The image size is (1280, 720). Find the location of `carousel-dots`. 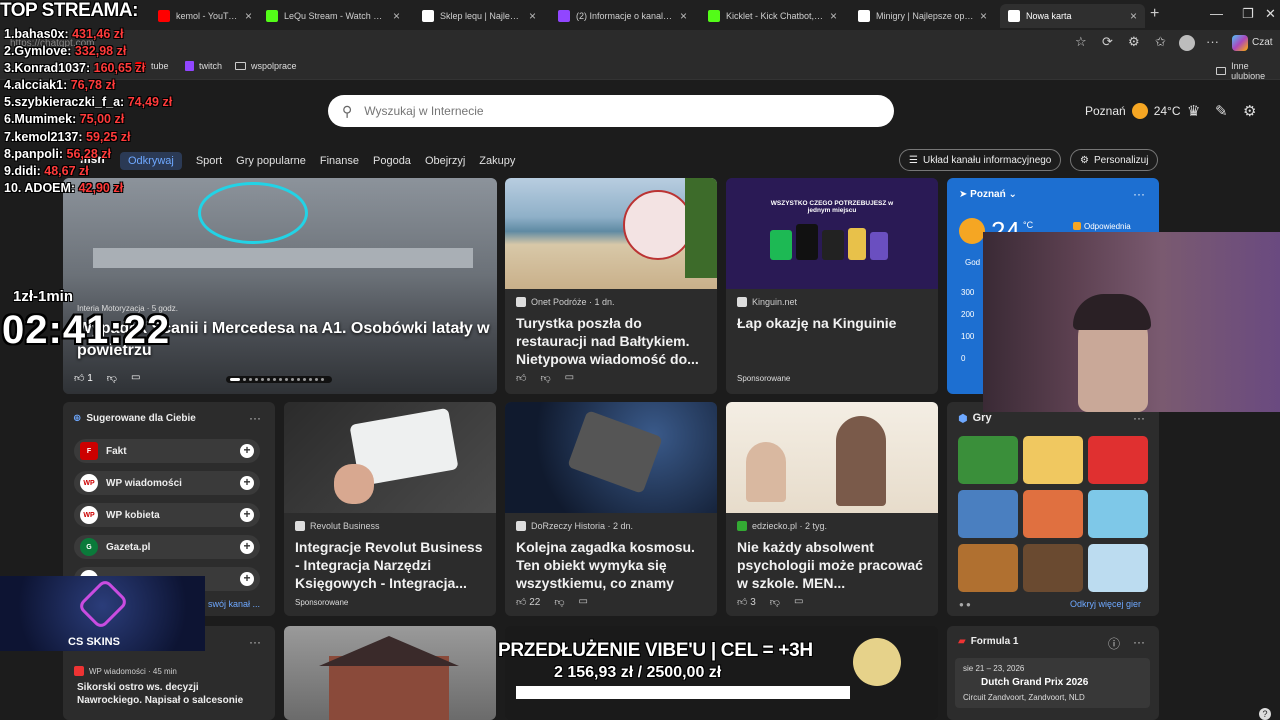

carousel-dots is located at coordinates (279, 379).